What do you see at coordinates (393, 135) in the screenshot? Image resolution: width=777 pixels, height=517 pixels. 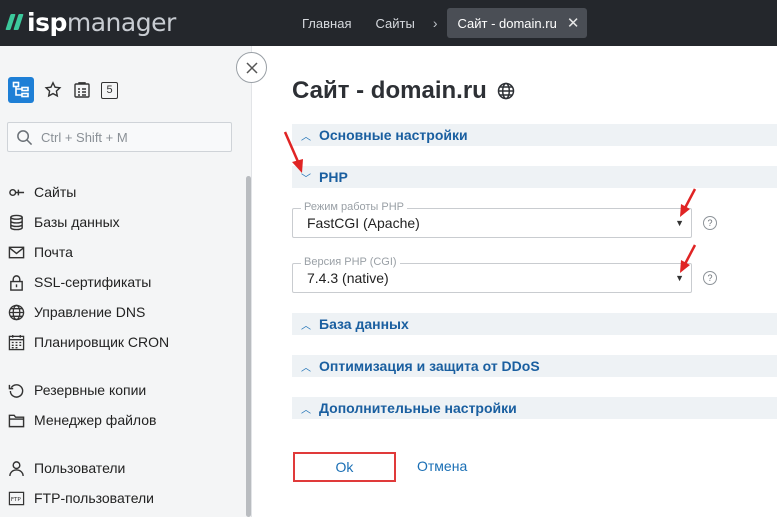 I see `section-title: Основные настройки` at bounding box center [393, 135].